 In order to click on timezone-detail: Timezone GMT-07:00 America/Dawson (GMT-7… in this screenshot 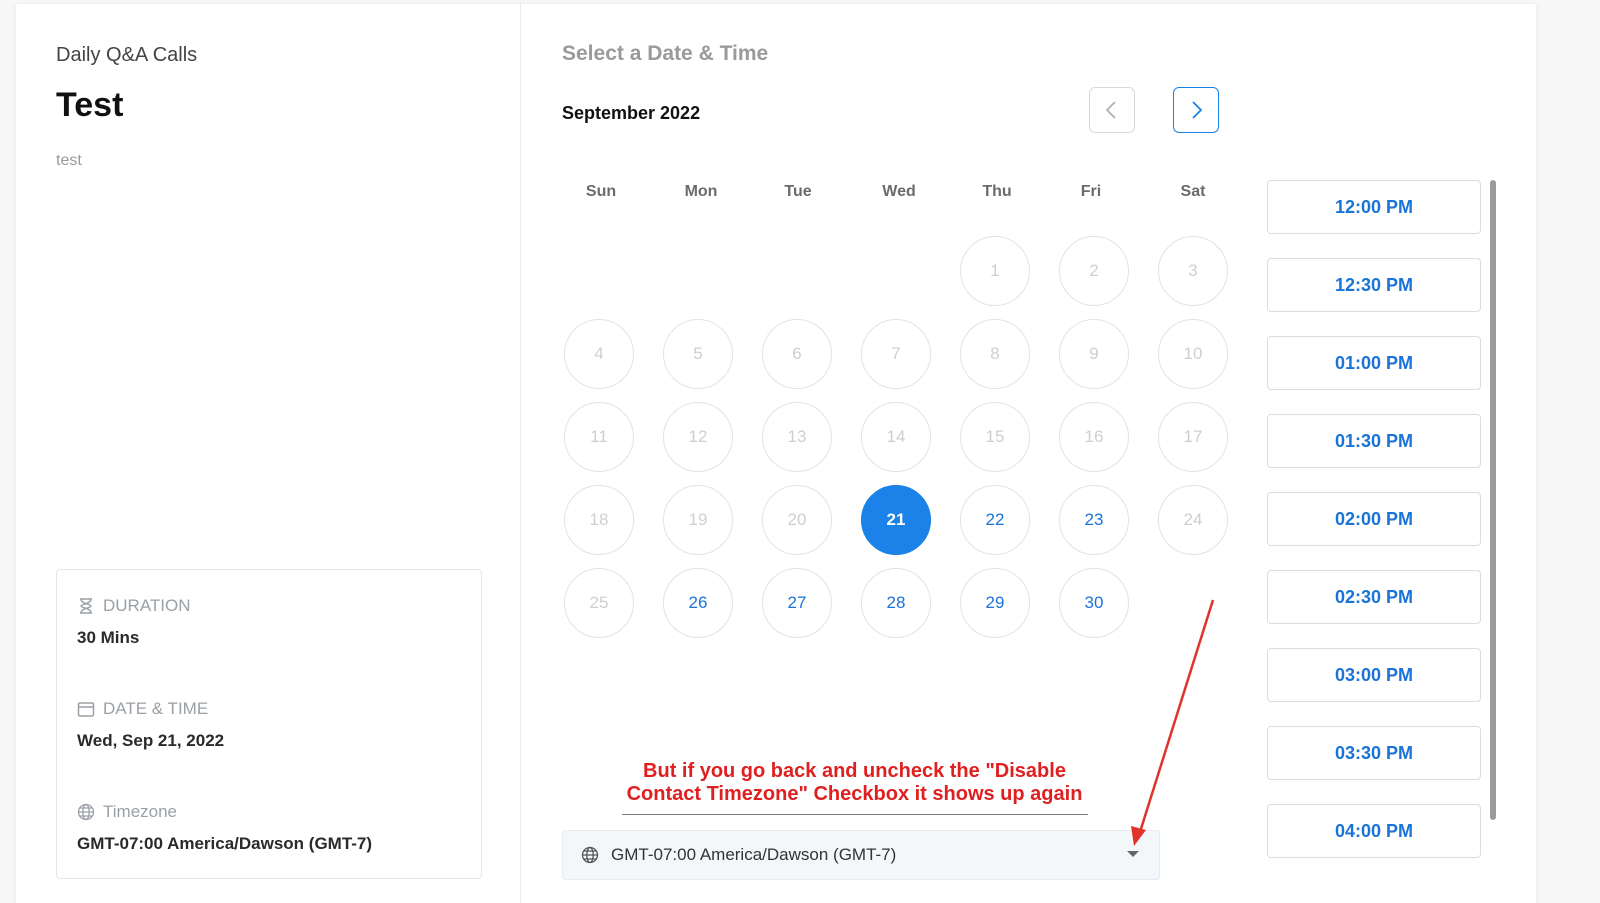, I will do `click(224, 828)`.